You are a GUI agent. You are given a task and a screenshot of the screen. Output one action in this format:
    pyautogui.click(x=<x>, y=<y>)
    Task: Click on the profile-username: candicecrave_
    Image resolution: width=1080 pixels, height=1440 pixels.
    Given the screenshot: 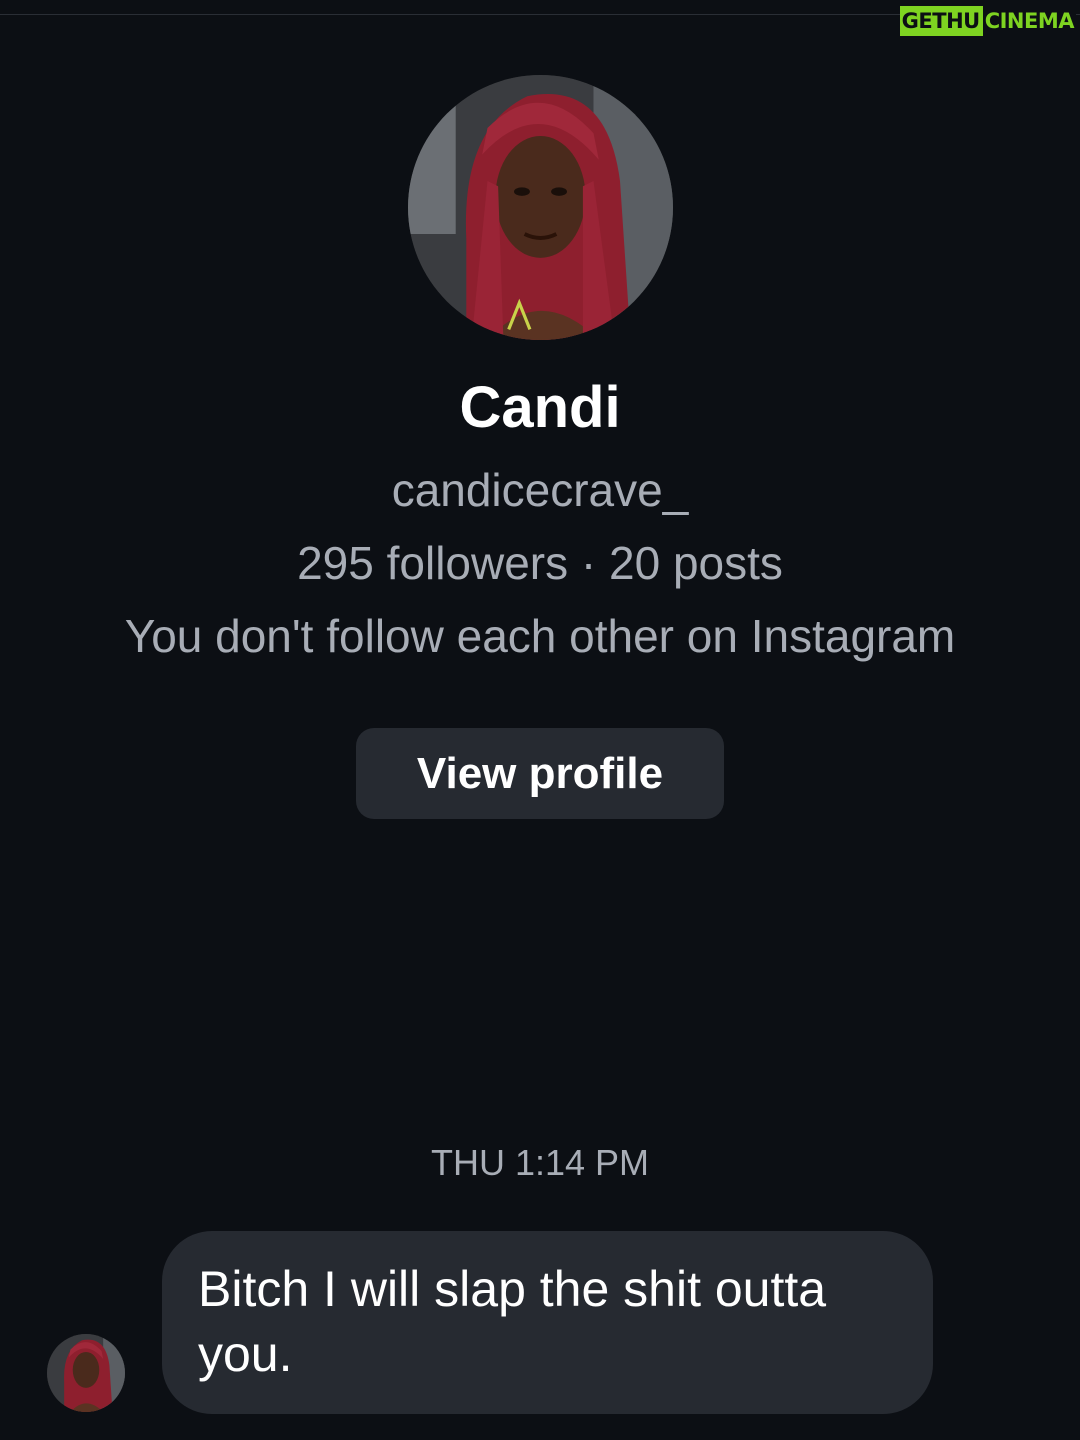 What is the action you would take?
    pyautogui.click(x=540, y=490)
    